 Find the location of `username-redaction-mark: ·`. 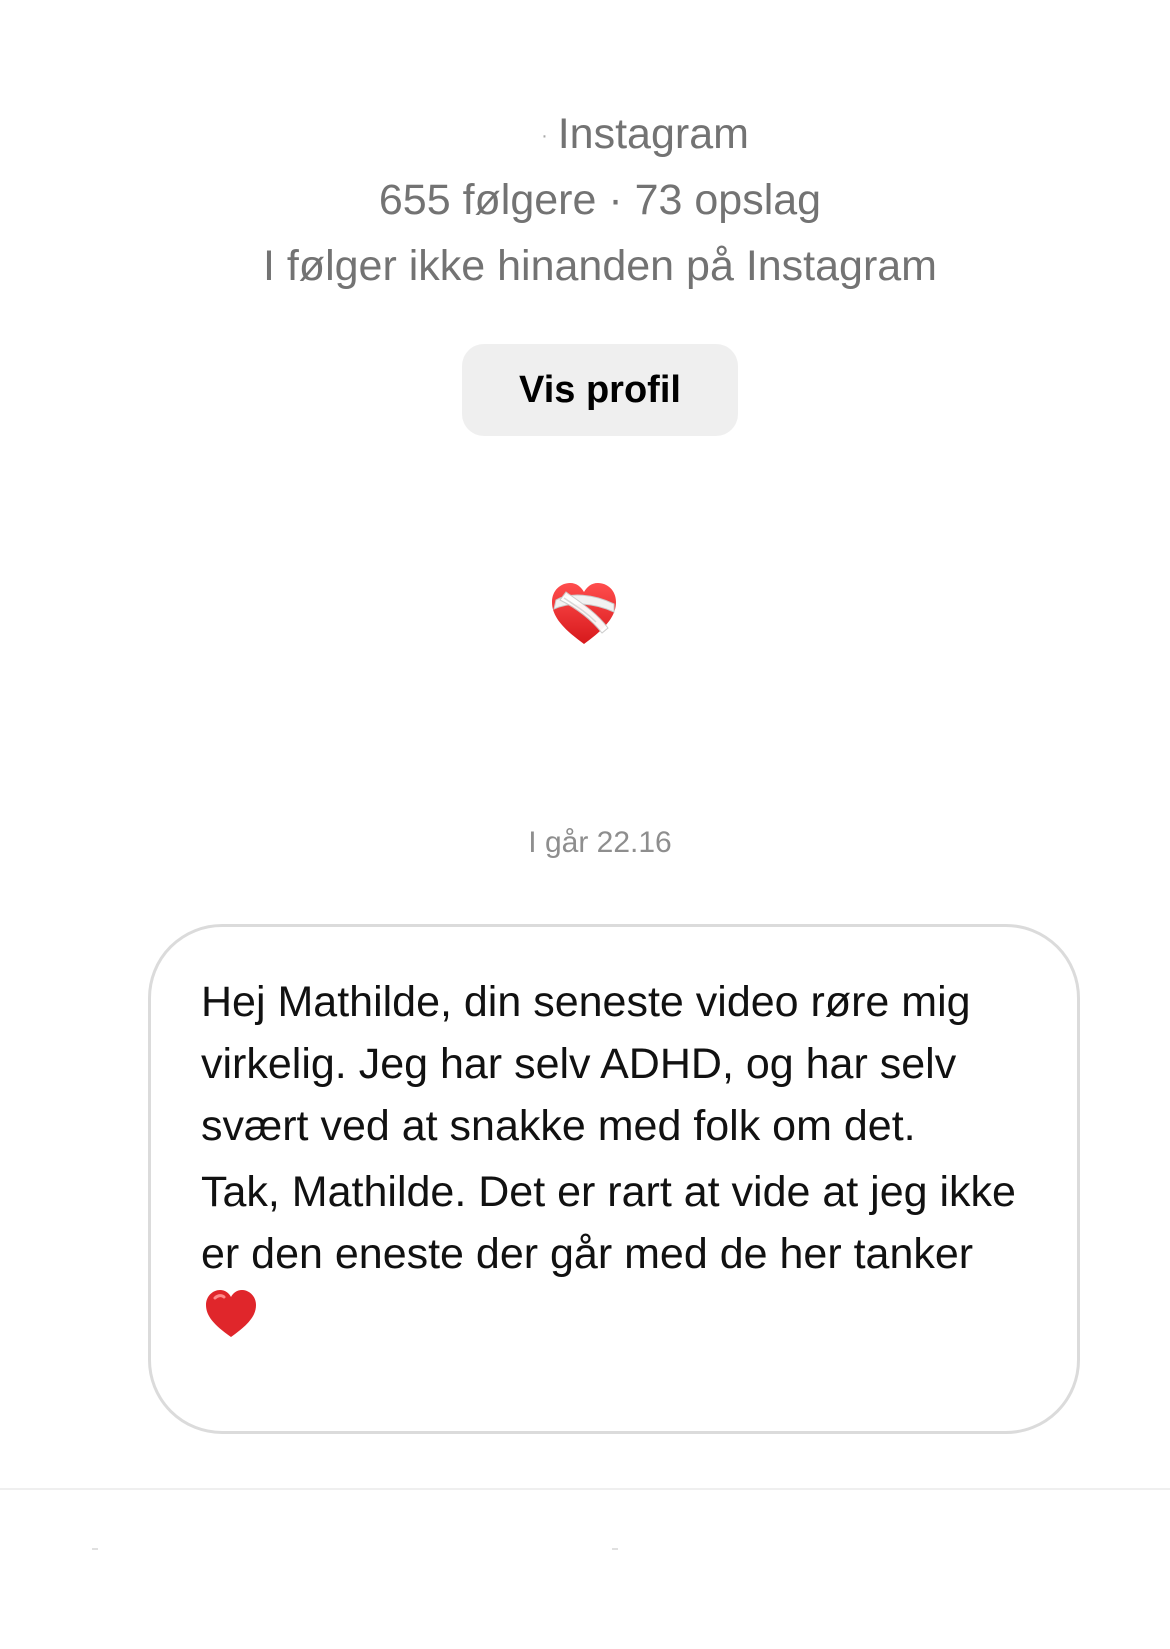

username-redaction-mark: · is located at coordinates (544, 136).